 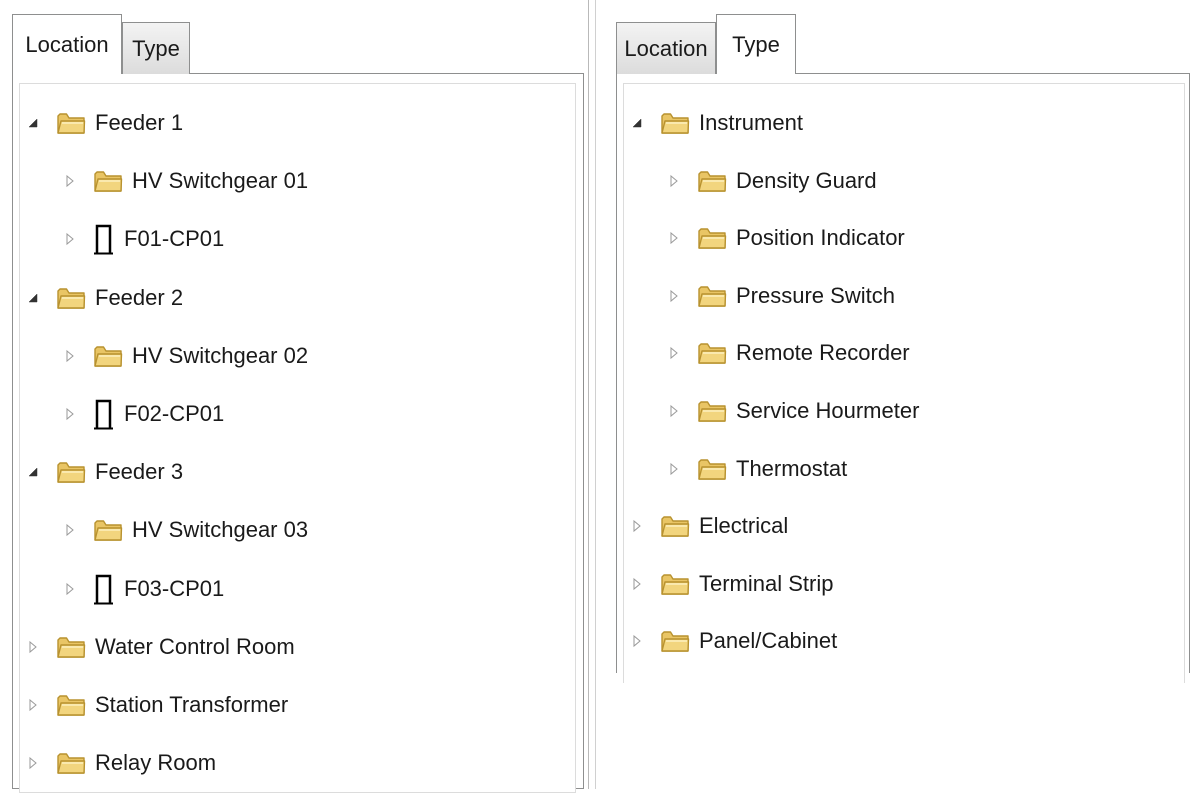 I want to click on tree-node-remote-recorder: Remote Recorder, so click(x=788, y=353).